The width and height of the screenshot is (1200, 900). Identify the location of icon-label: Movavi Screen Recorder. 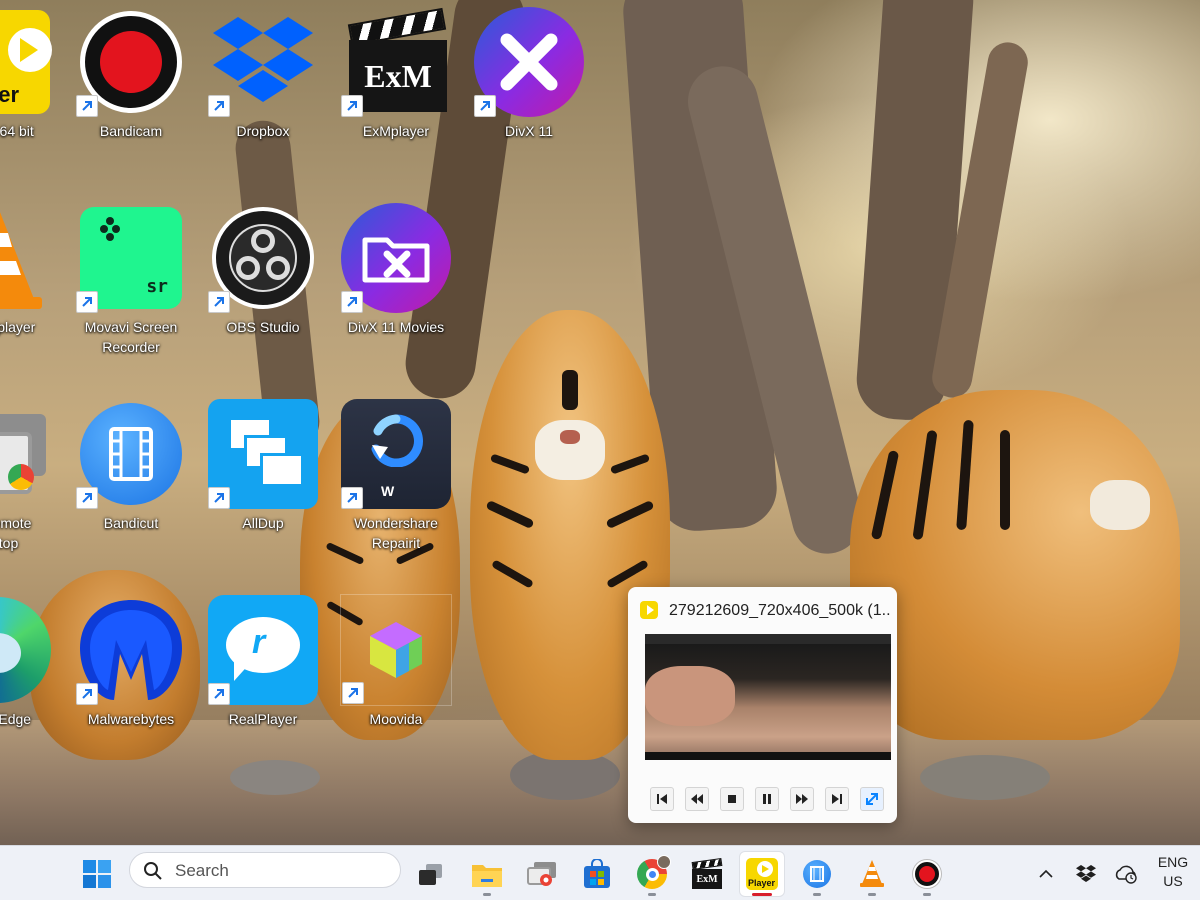
(131, 337).